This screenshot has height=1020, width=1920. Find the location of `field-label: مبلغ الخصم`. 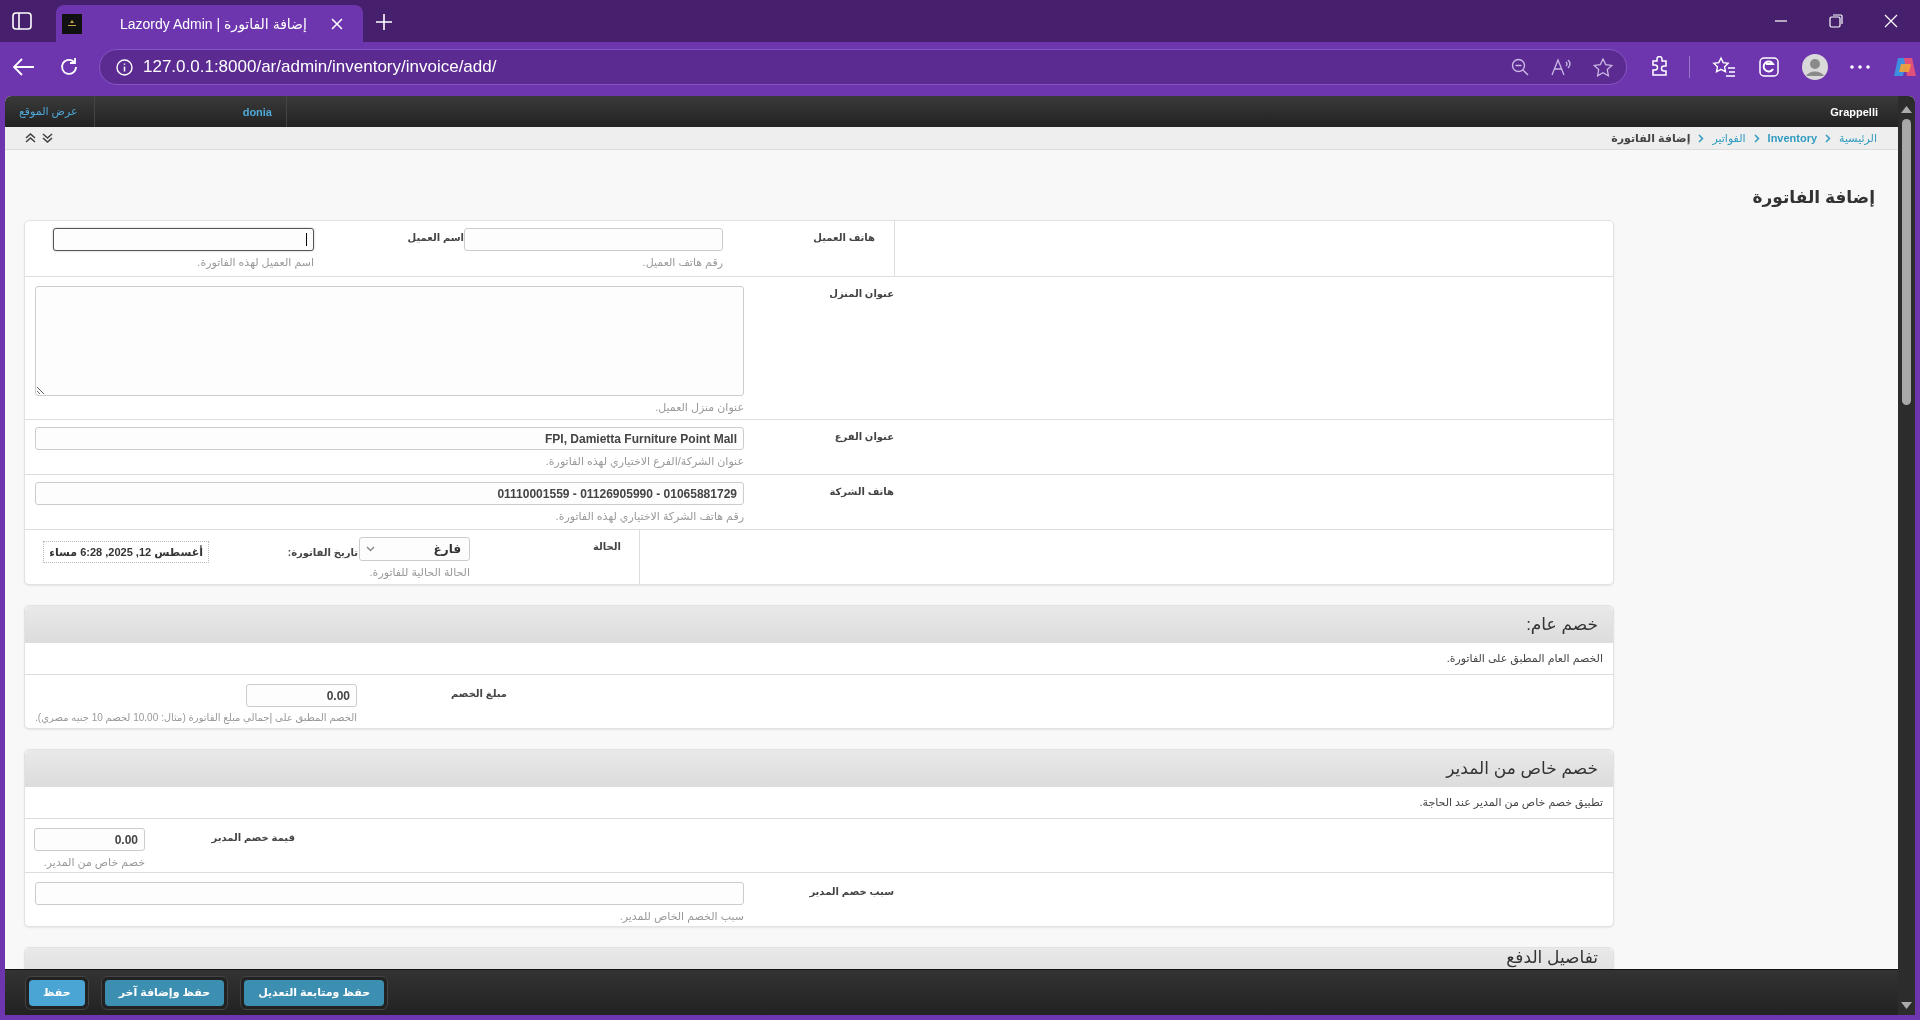

field-label: مبلغ الخصم is located at coordinates (478, 693).